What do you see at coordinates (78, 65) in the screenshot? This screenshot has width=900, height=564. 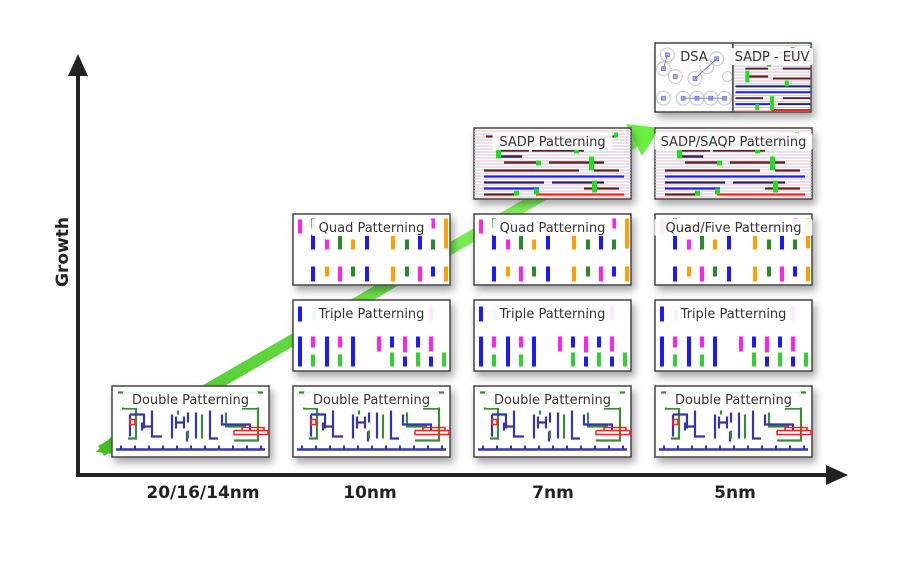 I see `y-axis-arrowhead-icon` at bounding box center [78, 65].